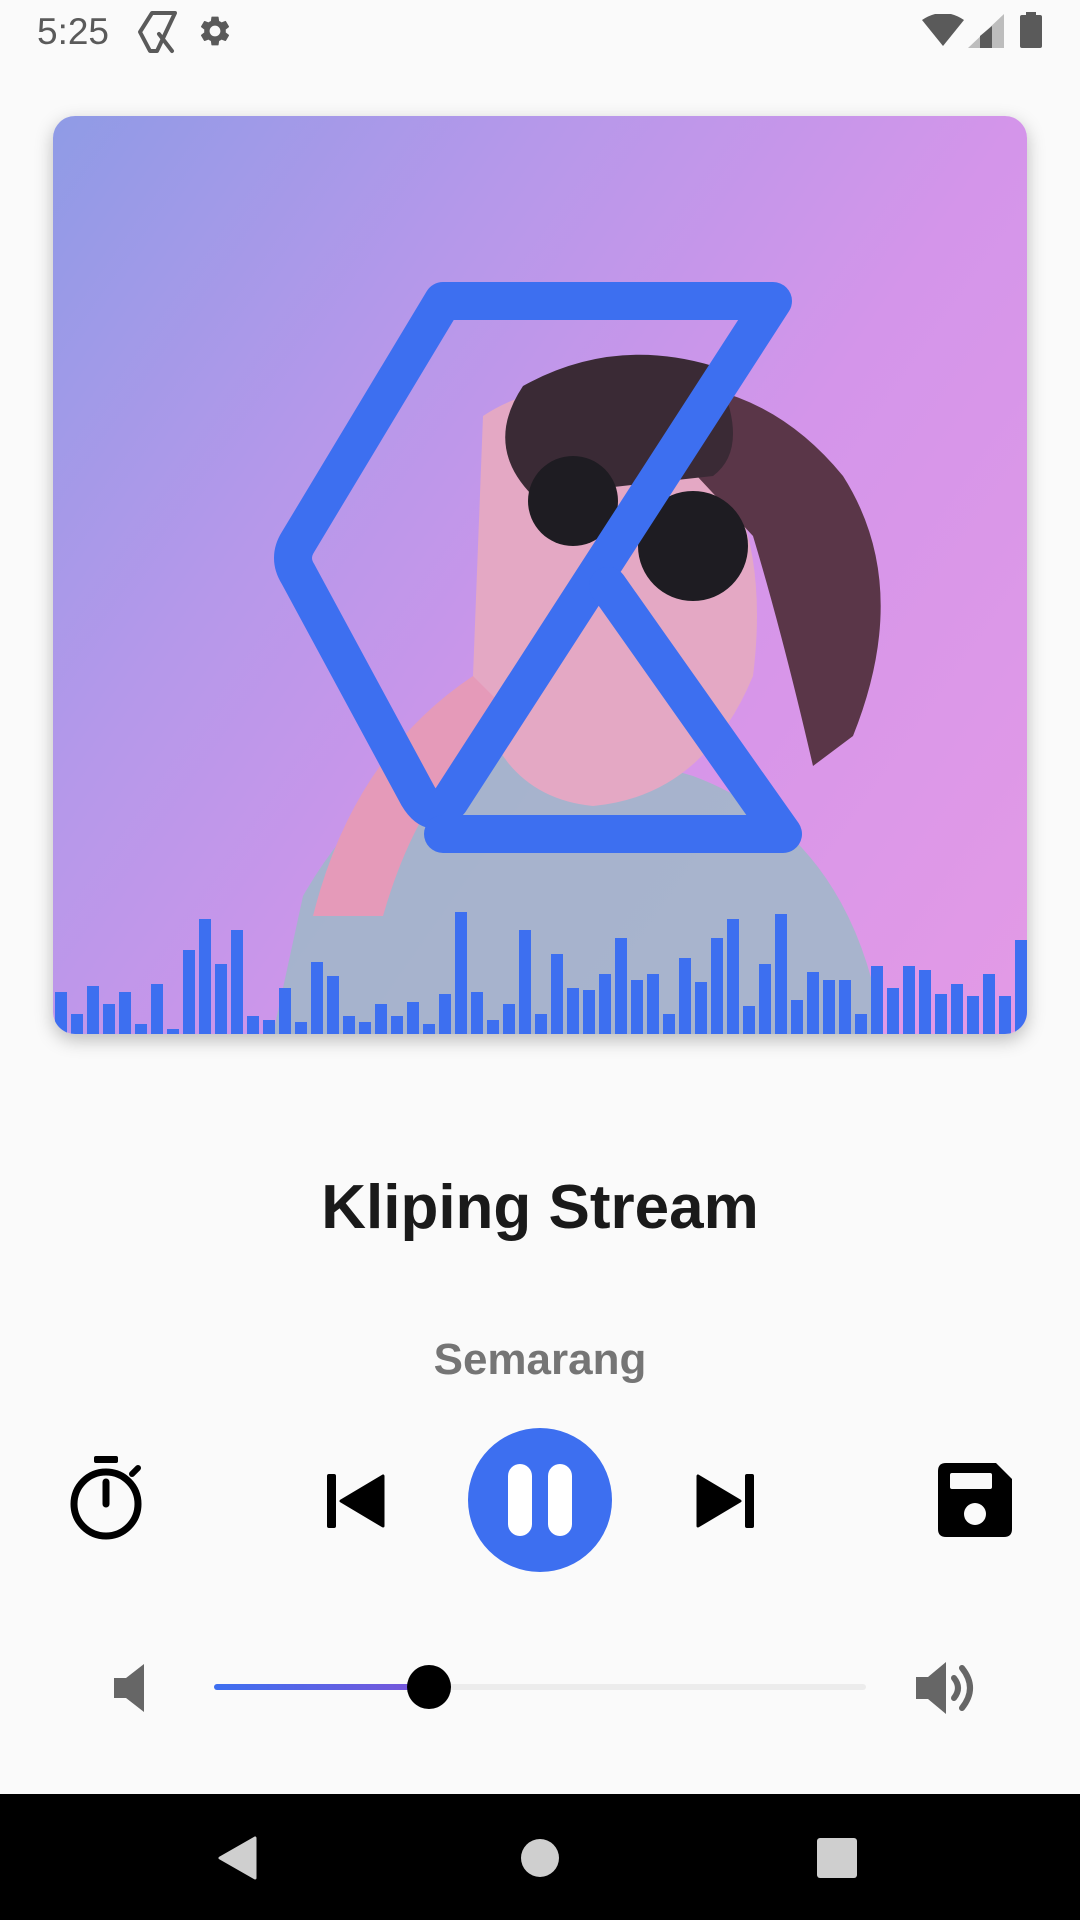 Image resolution: width=1080 pixels, height=1920 pixels. Describe the element at coordinates (540, 1359) in the screenshot. I see `track-location: Semarang` at that location.